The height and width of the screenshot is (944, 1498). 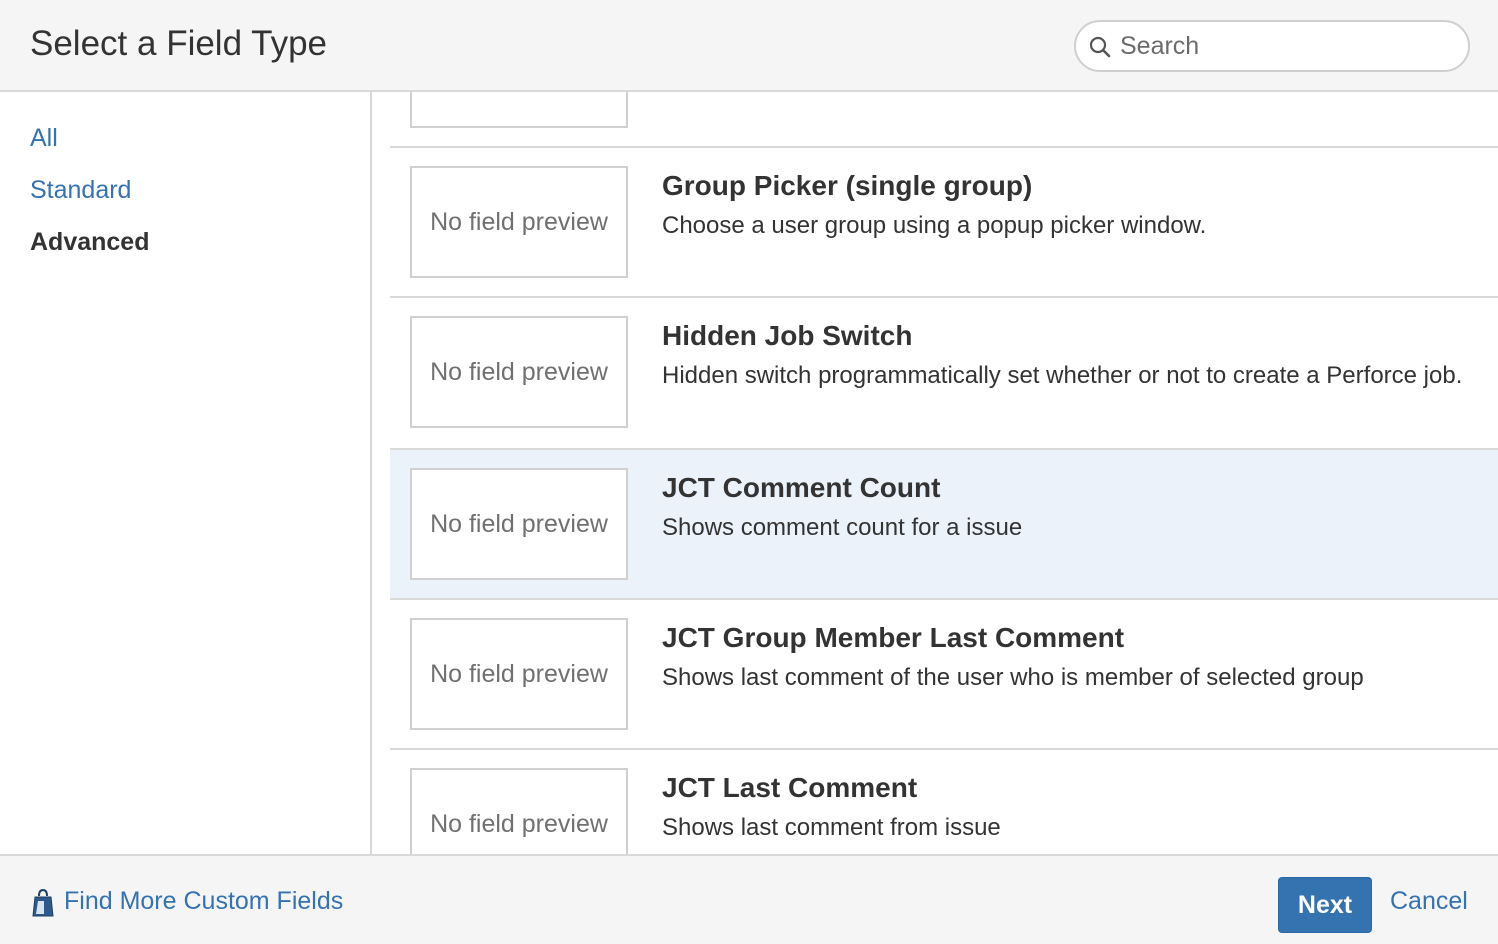 I want to click on find-more-custom-fields-link: Find More Custom Fields, so click(x=203, y=901).